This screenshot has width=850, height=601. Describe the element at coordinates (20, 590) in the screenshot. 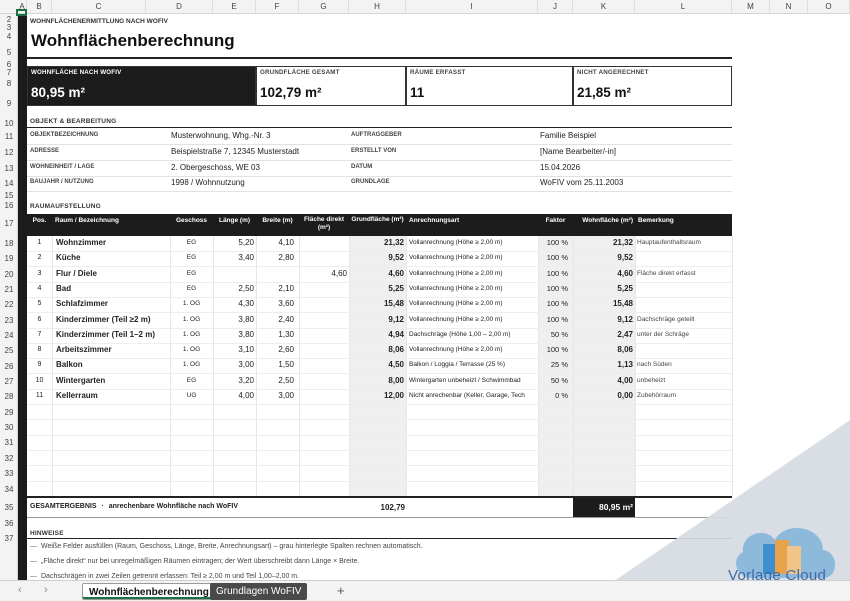

I see `prev-sheet-icon: ‹` at that location.